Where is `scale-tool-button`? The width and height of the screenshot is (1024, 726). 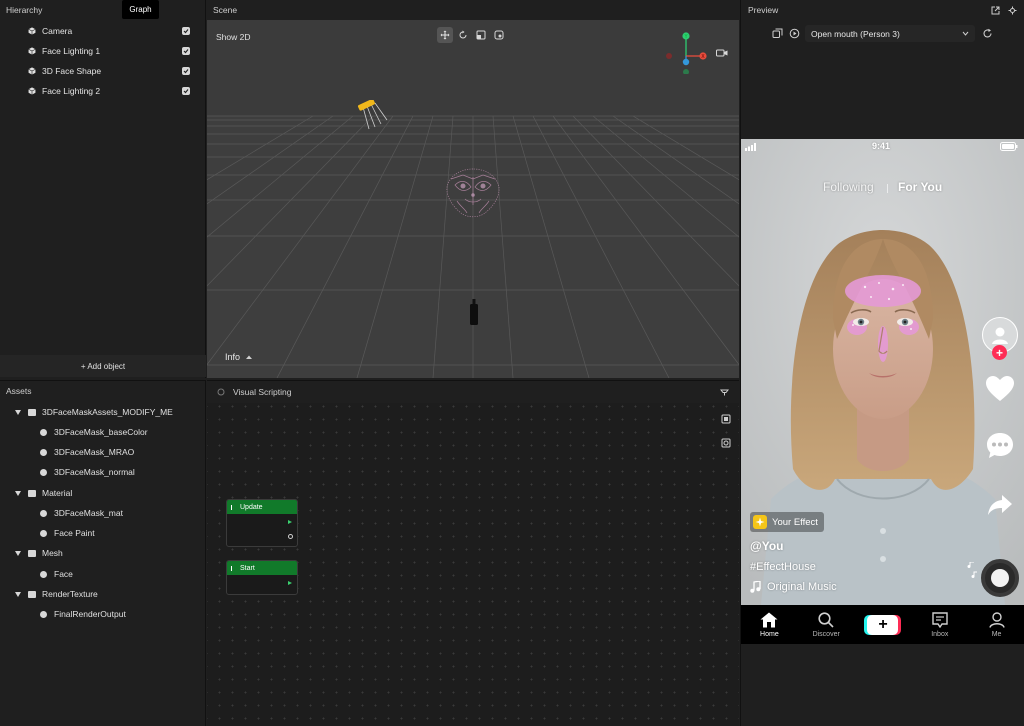
scale-tool-button is located at coordinates (481, 35).